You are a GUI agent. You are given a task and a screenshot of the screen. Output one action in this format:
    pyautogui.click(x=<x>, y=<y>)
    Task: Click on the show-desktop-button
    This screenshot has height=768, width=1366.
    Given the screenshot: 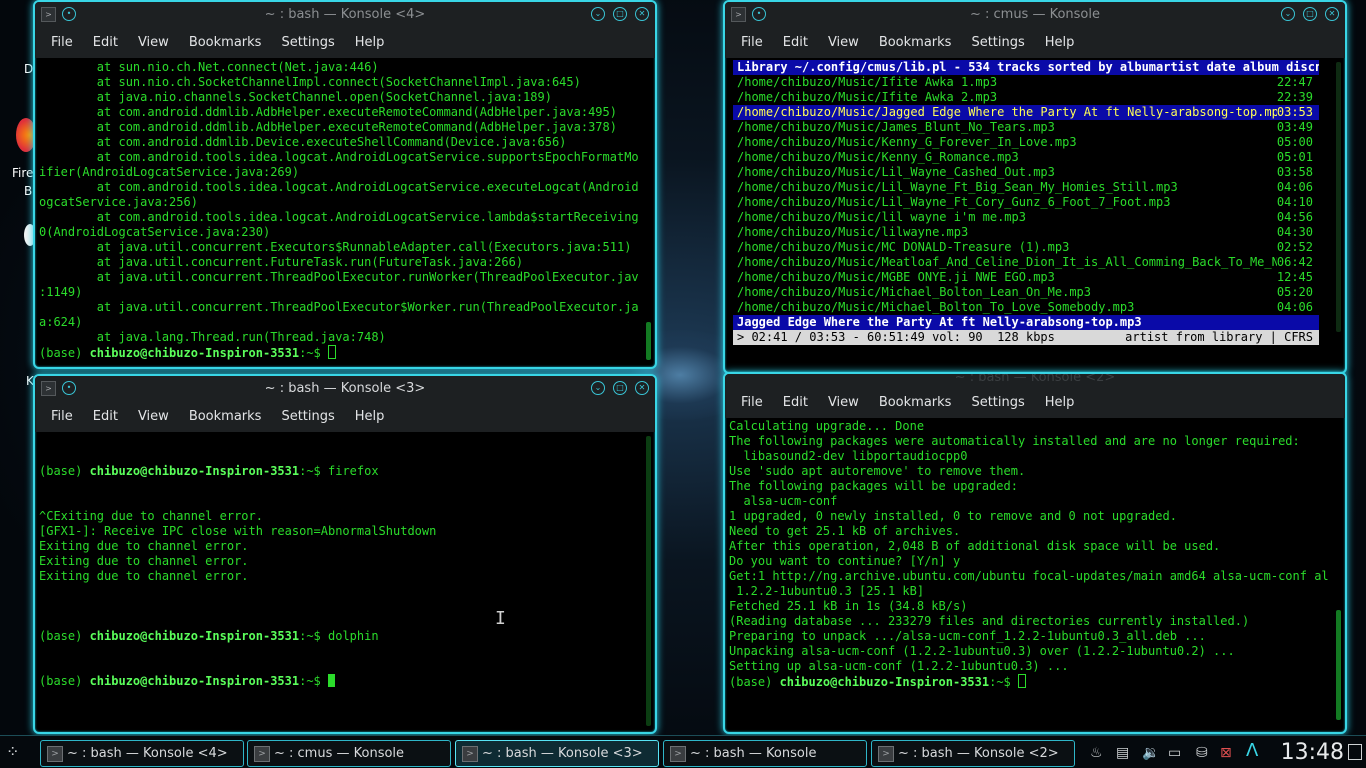 What is the action you would take?
    pyautogui.click(x=1355, y=752)
    